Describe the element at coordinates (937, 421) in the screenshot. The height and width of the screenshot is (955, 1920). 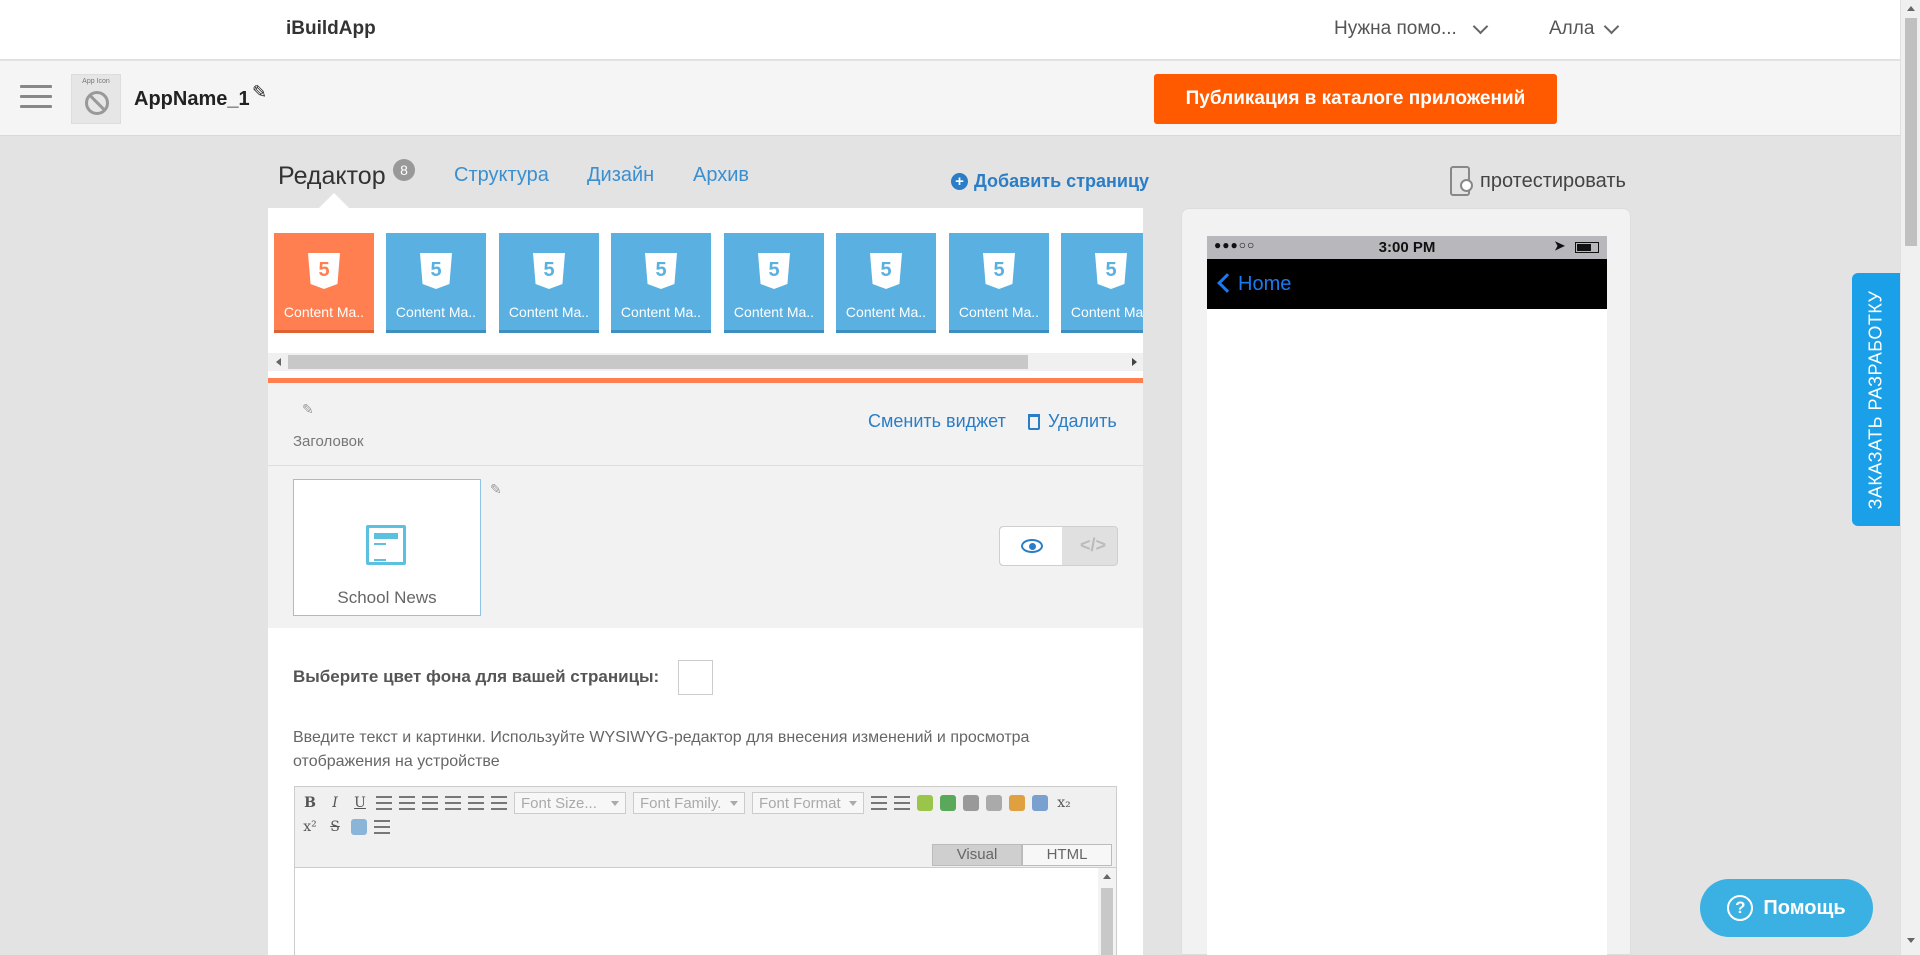
I see `change-widget-link: Сменить виджет` at that location.